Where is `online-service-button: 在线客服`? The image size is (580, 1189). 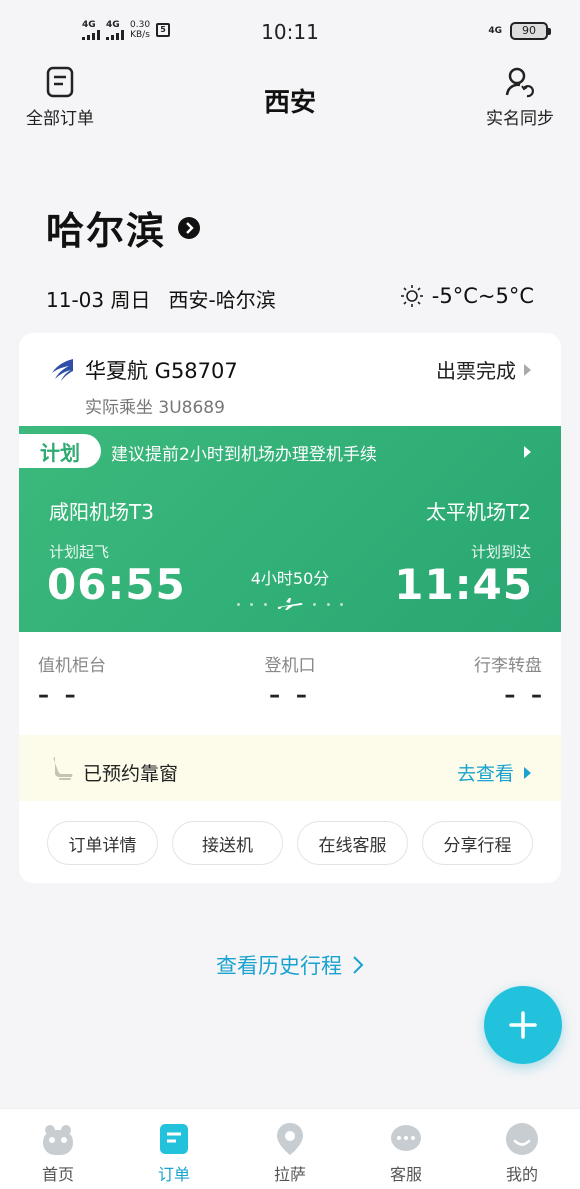
online-service-button: 在线客服 is located at coordinates (352, 843).